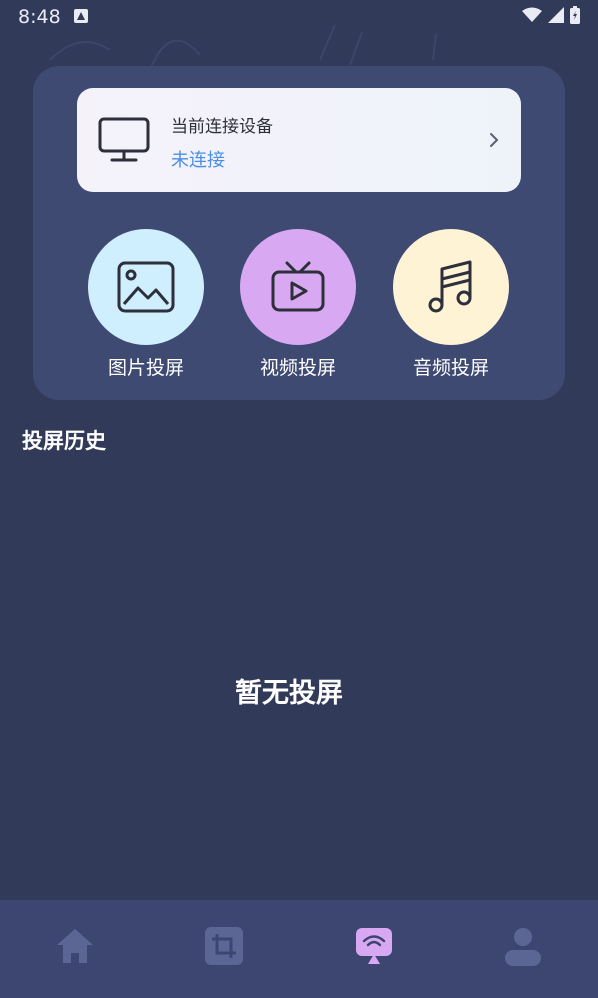 The width and height of the screenshot is (598, 998). I want to click on device-status: 未连接, so click(198, 160).